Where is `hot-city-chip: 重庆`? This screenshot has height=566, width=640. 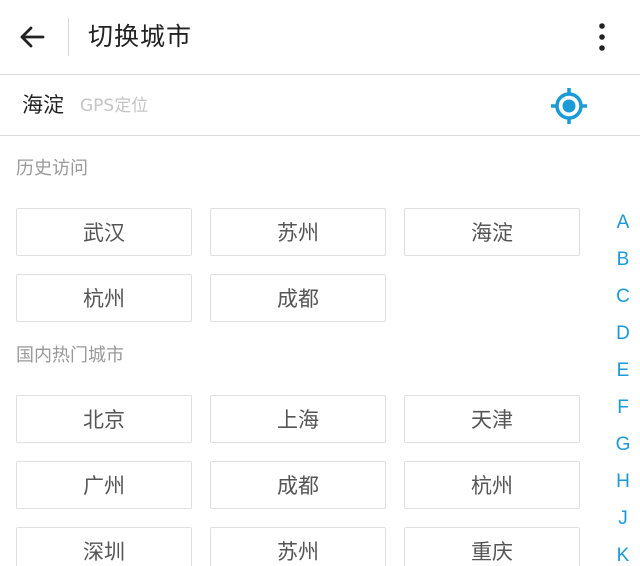 hot-city-chip: 重庆 is located at coordinates (492, 546).